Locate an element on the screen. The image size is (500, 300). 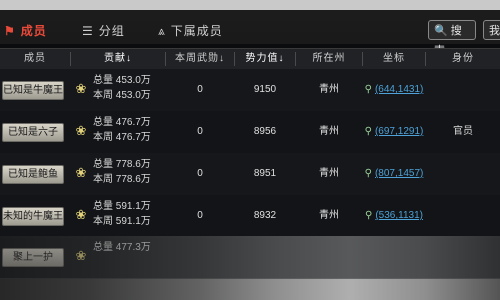
column-header-role: 身份 is located at coordinates (463, 59).